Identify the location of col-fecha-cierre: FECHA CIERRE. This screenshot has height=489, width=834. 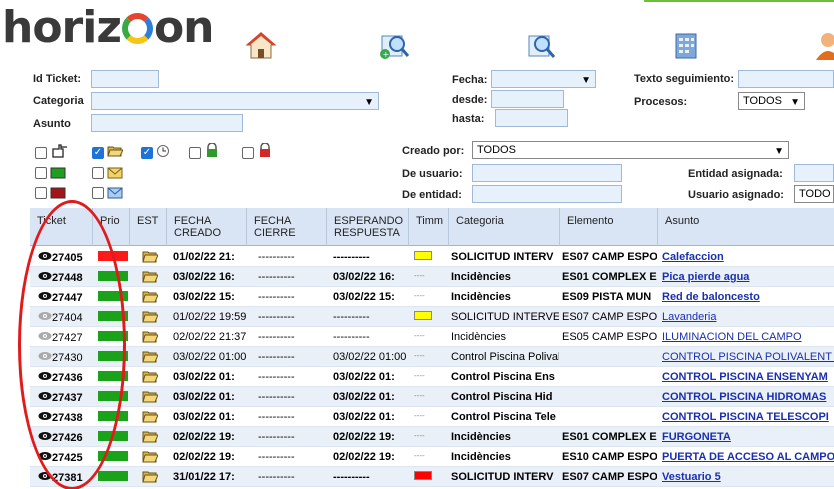
(287, 227).